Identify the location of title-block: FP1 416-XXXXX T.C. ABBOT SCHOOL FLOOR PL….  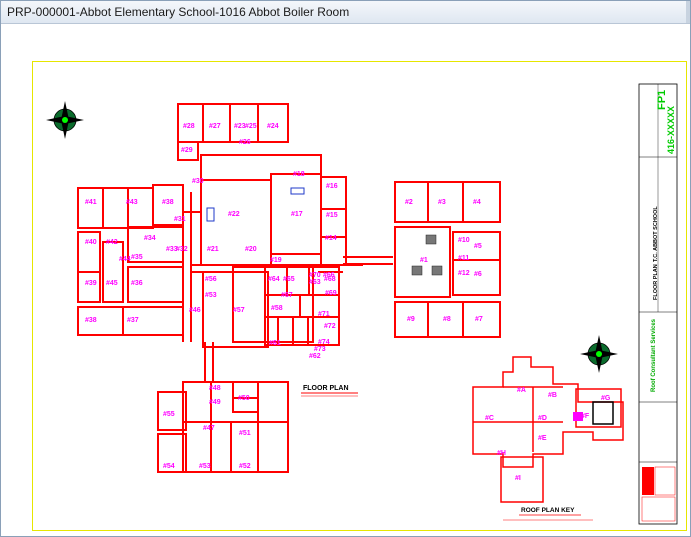
(658, 304).